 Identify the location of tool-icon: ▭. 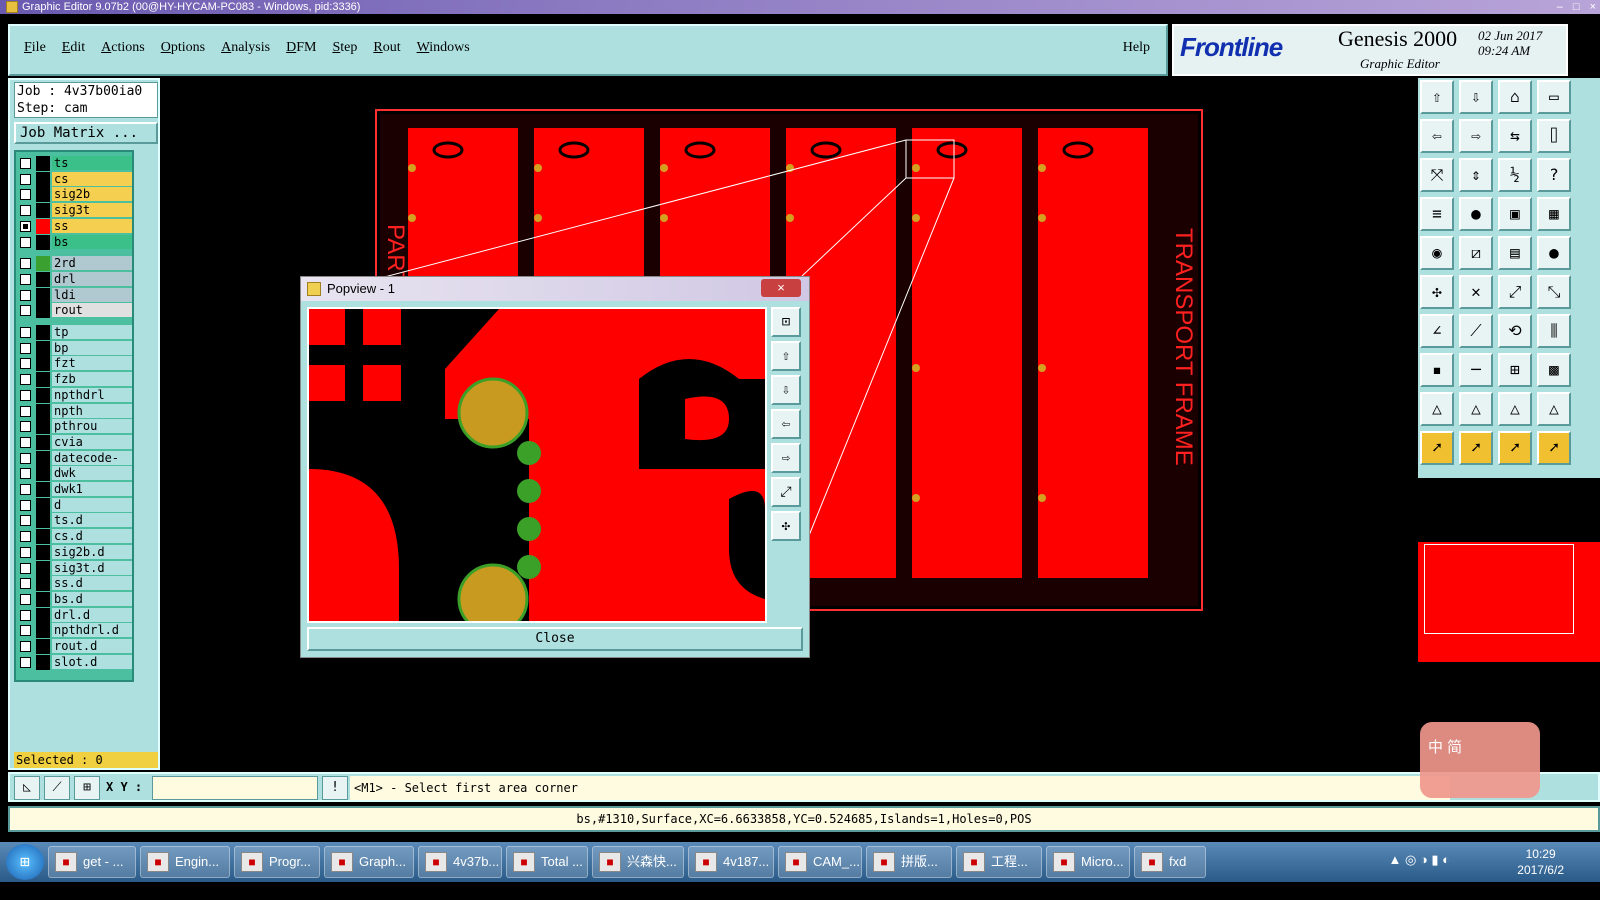
(1554, 97).